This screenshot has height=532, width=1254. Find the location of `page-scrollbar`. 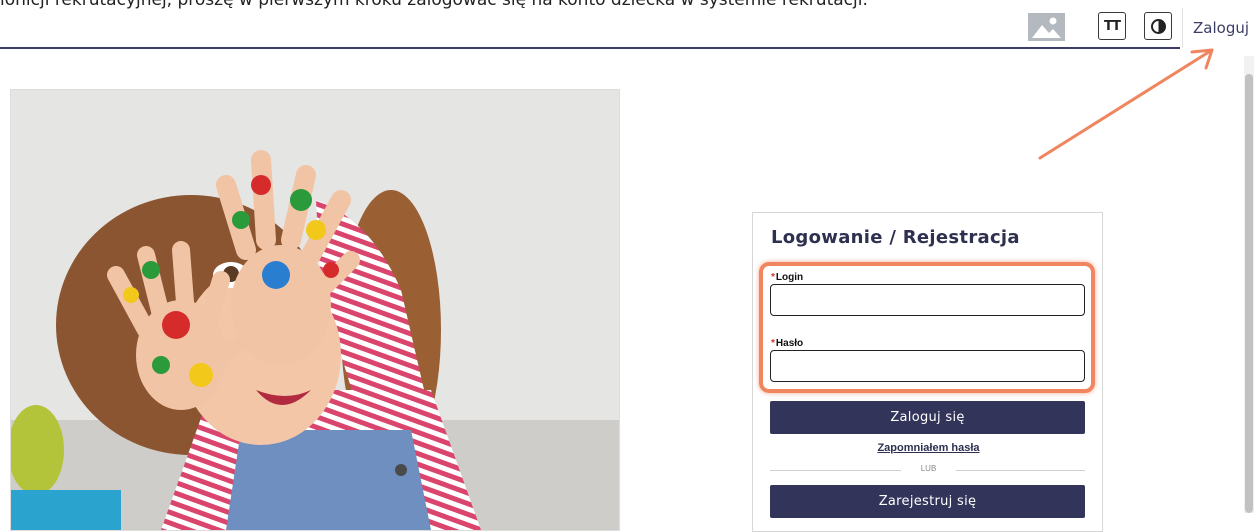

page-scrollbar is located at coordinates (1249, 284).